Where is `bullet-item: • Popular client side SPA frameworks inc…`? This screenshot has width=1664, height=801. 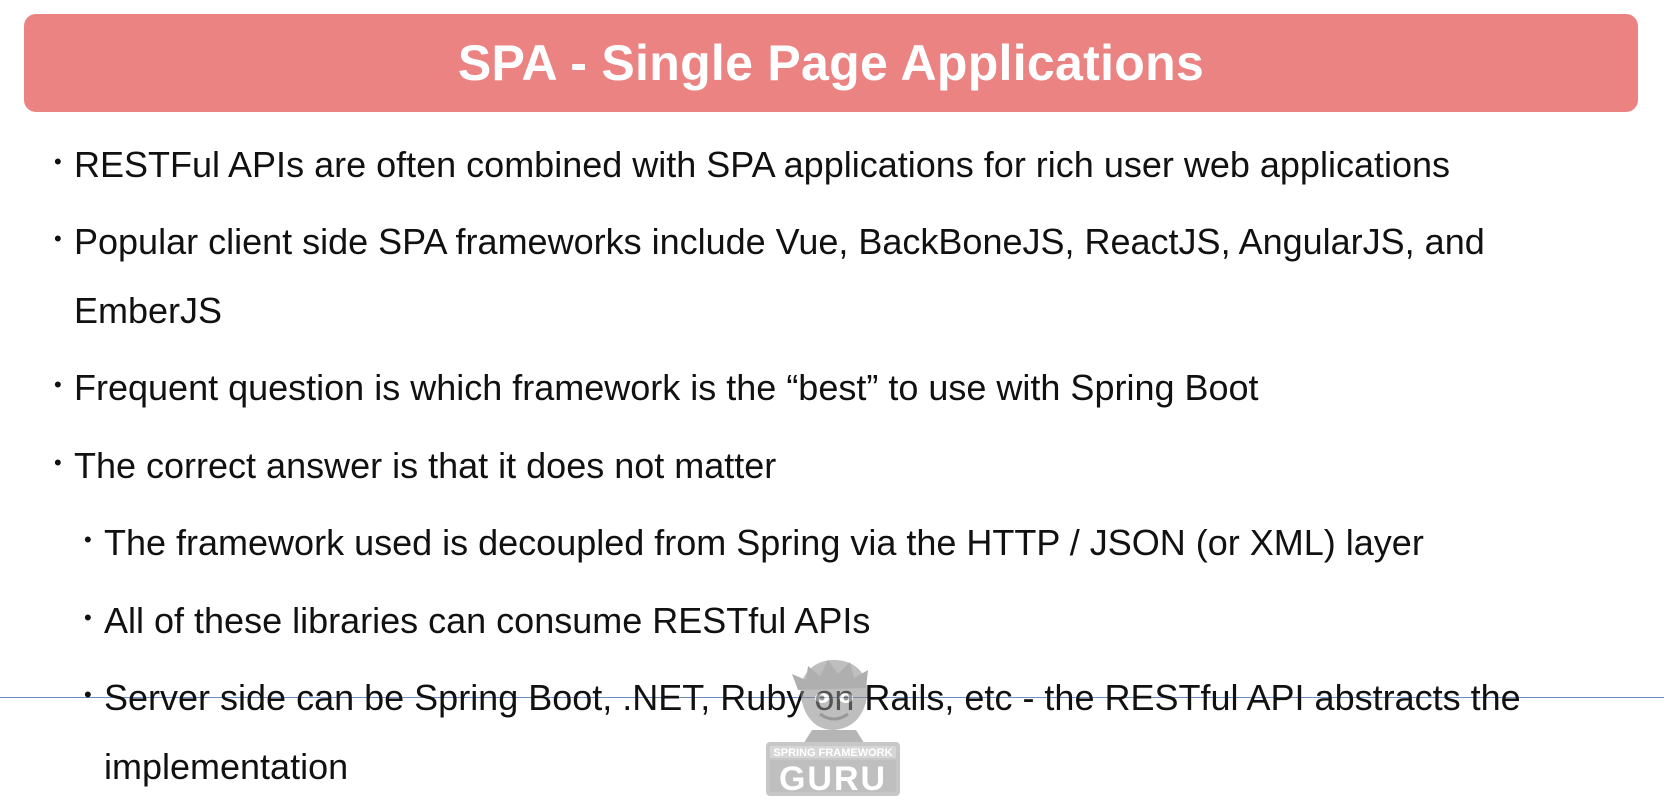 bullet-item: • Popular client side SPA frameworks inc… is located at coordinates (769, 241).